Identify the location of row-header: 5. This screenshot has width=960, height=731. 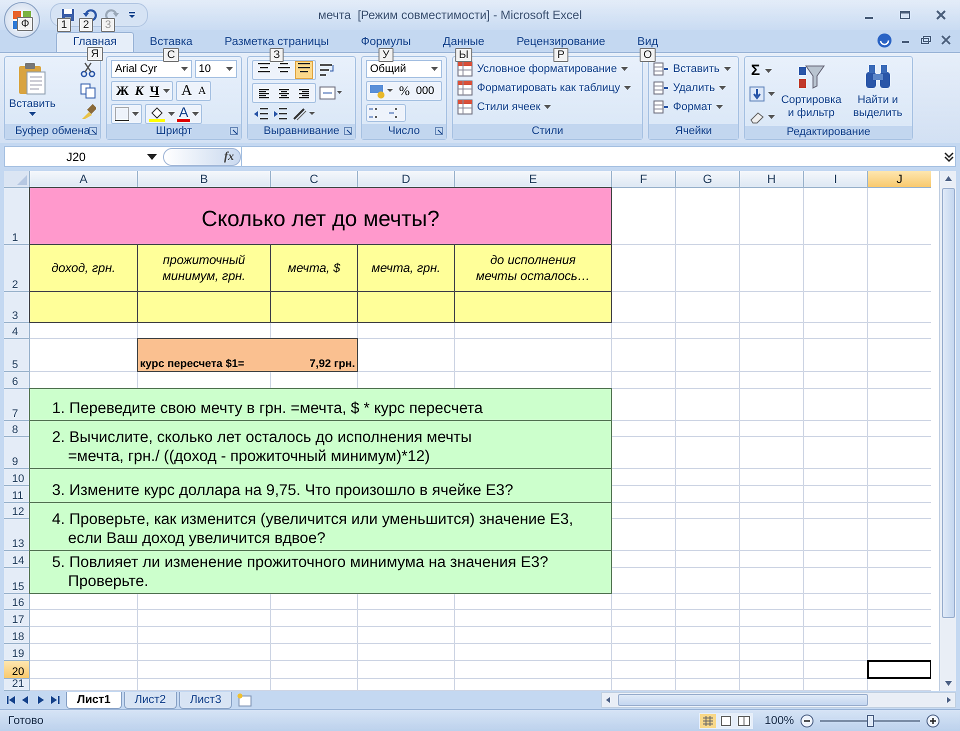
(17, 355).